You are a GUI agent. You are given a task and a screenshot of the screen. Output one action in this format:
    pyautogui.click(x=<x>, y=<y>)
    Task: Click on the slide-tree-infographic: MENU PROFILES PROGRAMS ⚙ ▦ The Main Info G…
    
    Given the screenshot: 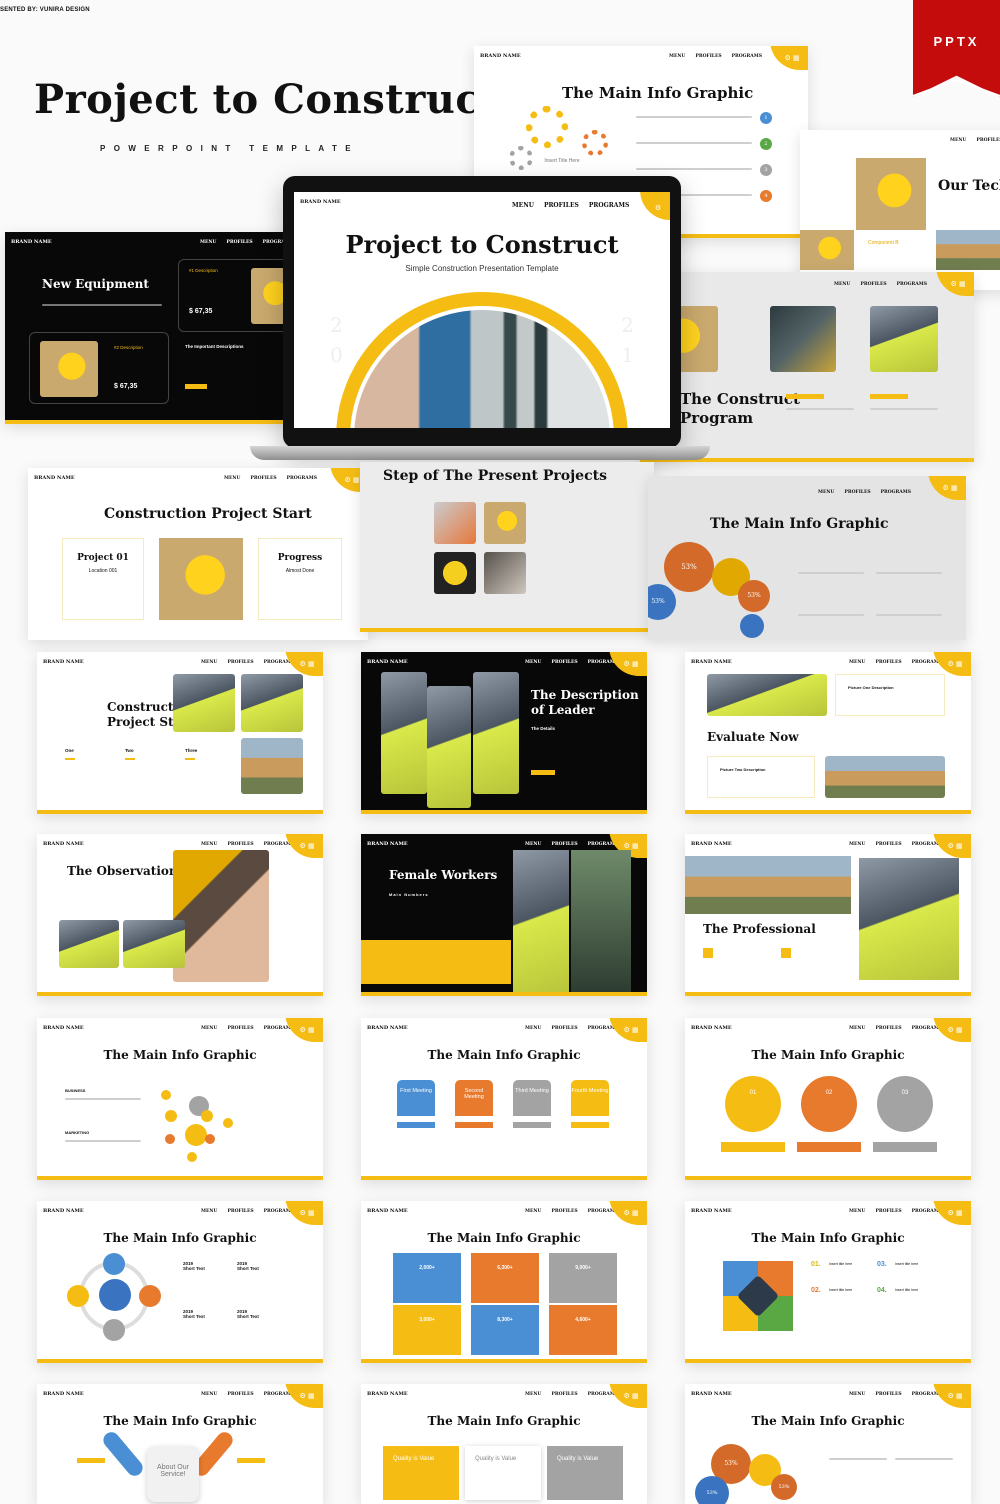 What is the action you would take?
    pyautogui.click(x=807, y=558)
    